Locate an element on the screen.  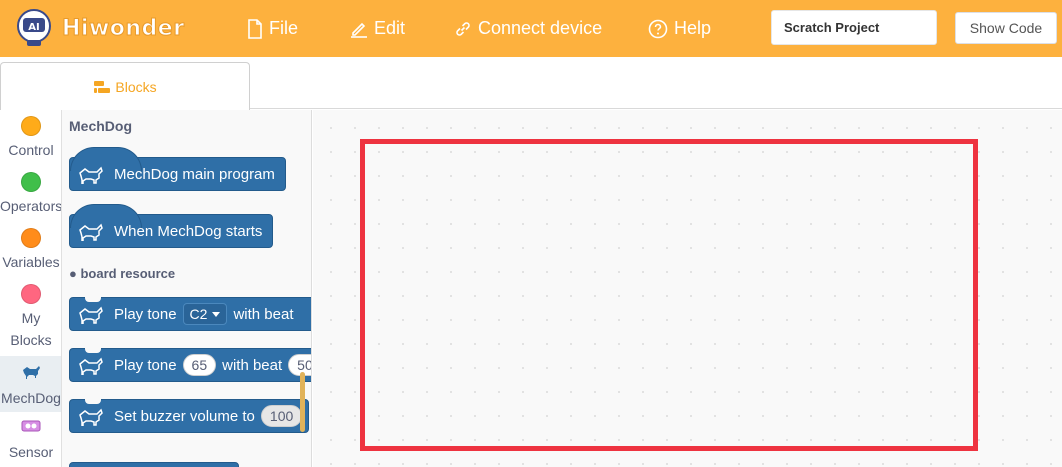
edit-menu: Edit is located at coordinates (377, 28).